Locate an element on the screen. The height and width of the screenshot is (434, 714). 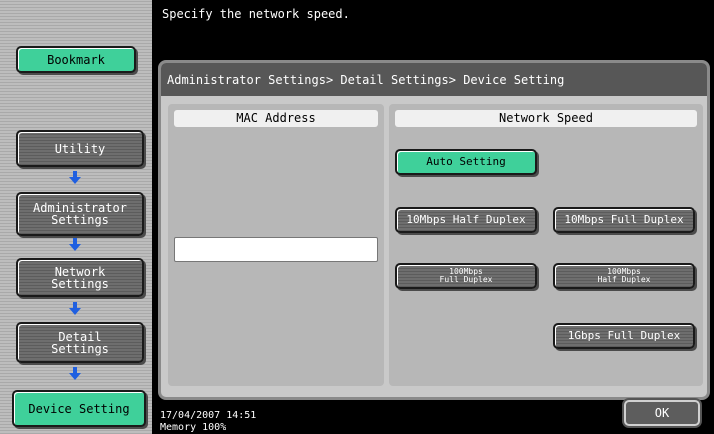
10mbps-half-duplex-button: 10Mbps Half Duplex is located at coordinates (466, 220).